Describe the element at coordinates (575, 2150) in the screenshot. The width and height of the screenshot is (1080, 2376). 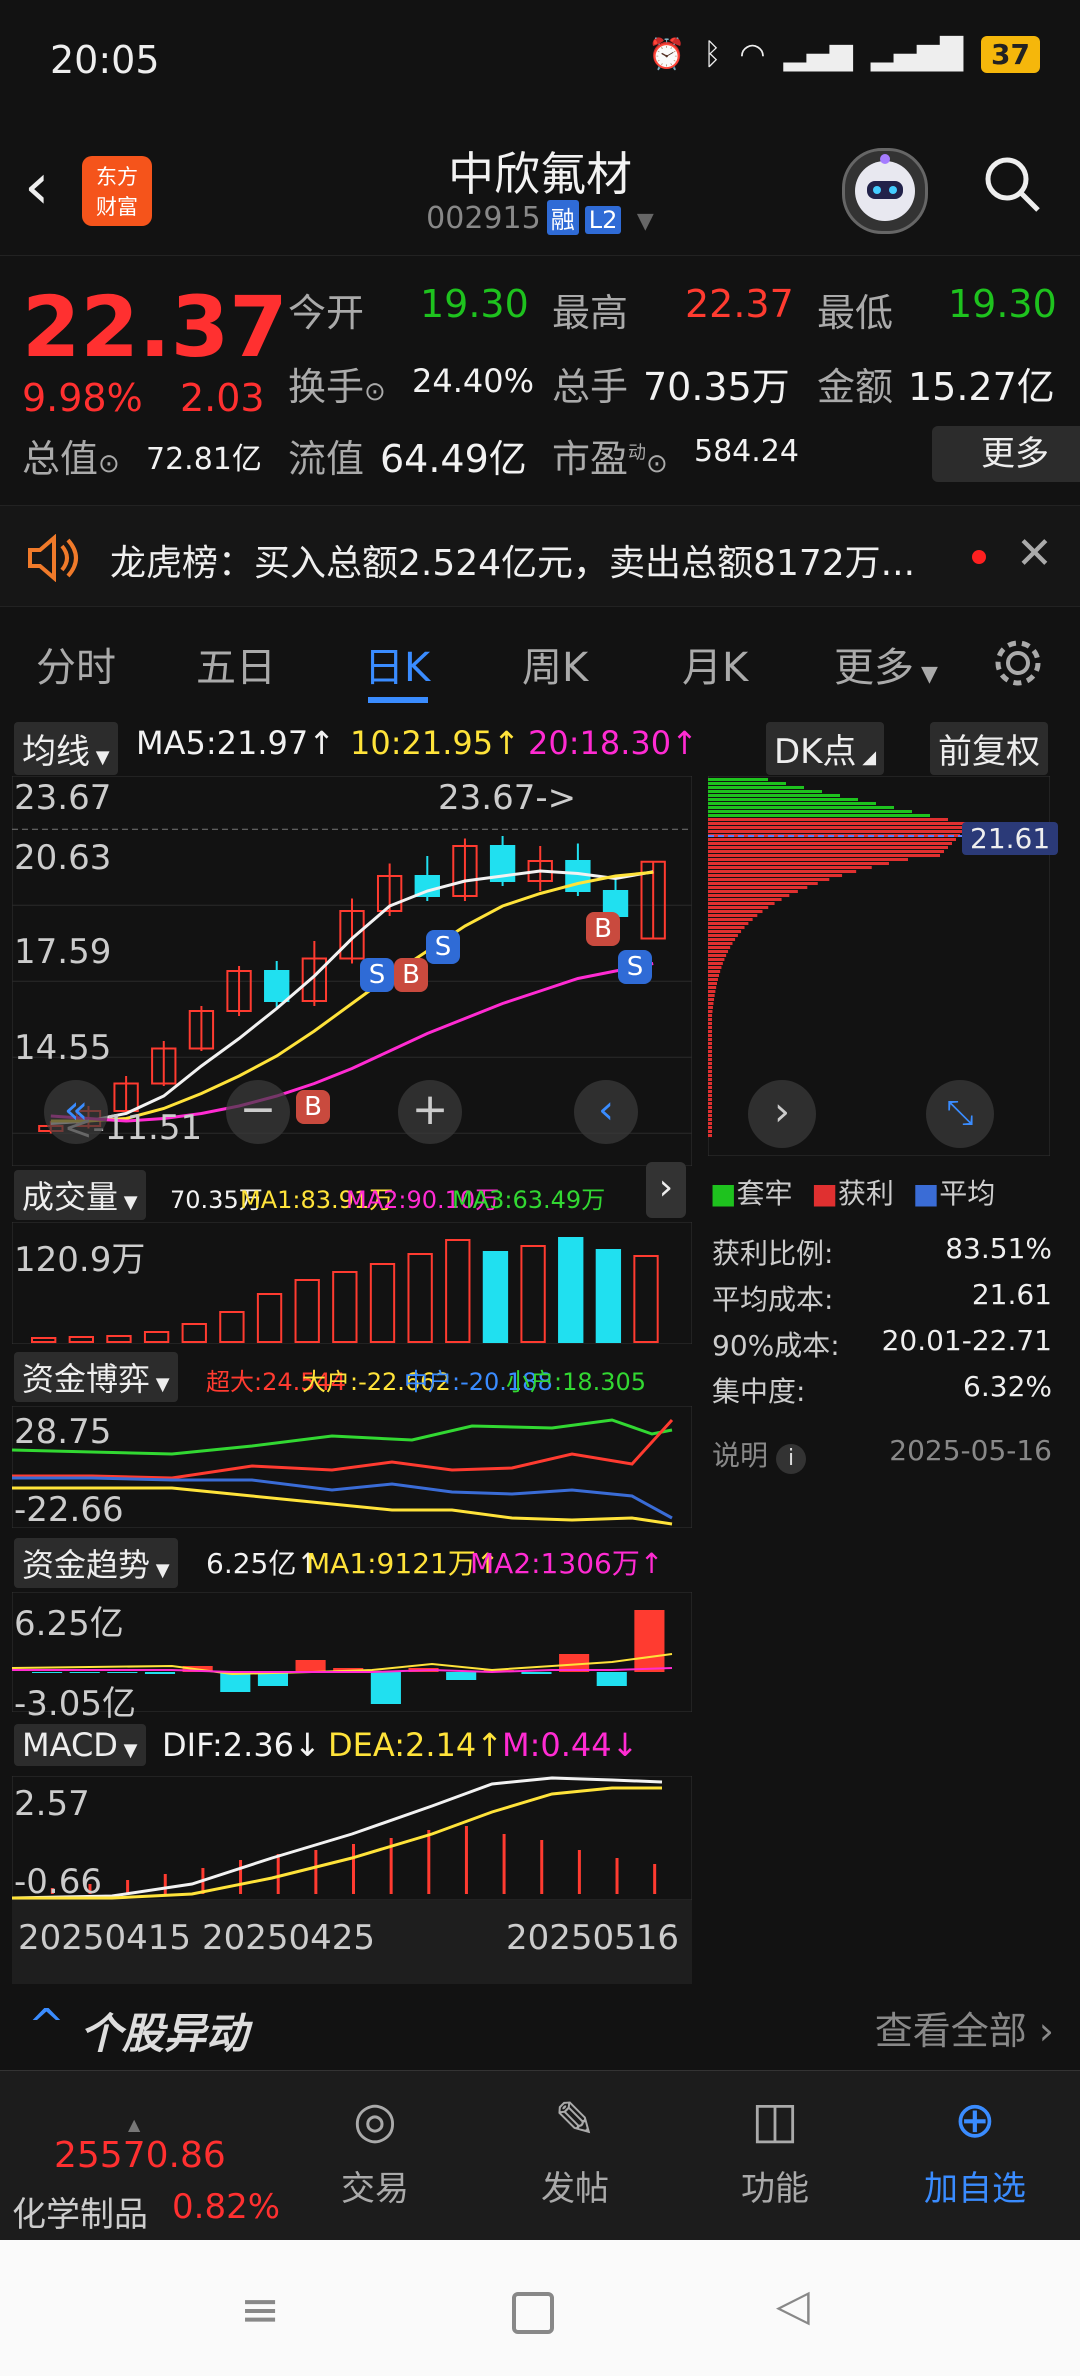
I see `nav-post: ✎ 发帖` at that location.